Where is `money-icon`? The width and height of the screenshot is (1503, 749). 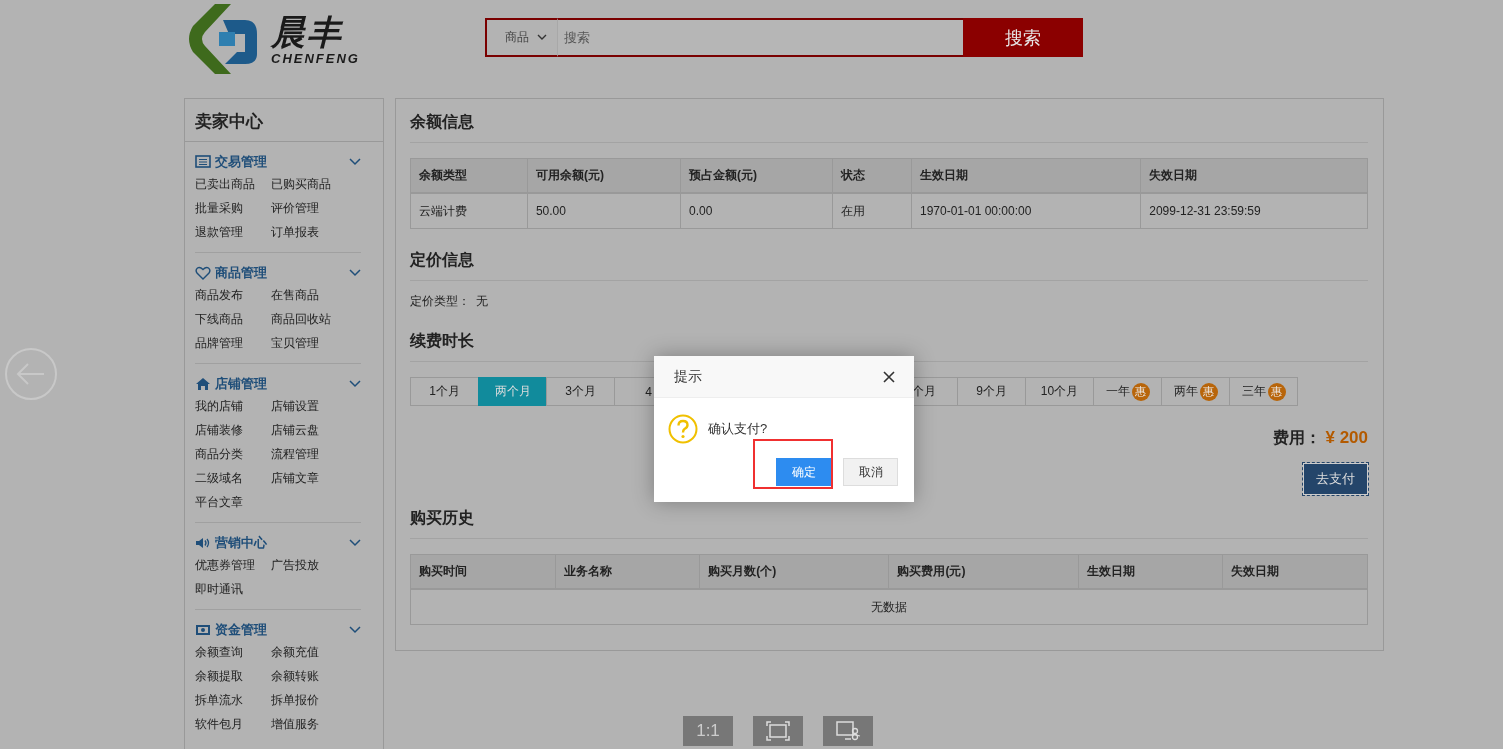 money-icon is located at coordinates (203, 630).